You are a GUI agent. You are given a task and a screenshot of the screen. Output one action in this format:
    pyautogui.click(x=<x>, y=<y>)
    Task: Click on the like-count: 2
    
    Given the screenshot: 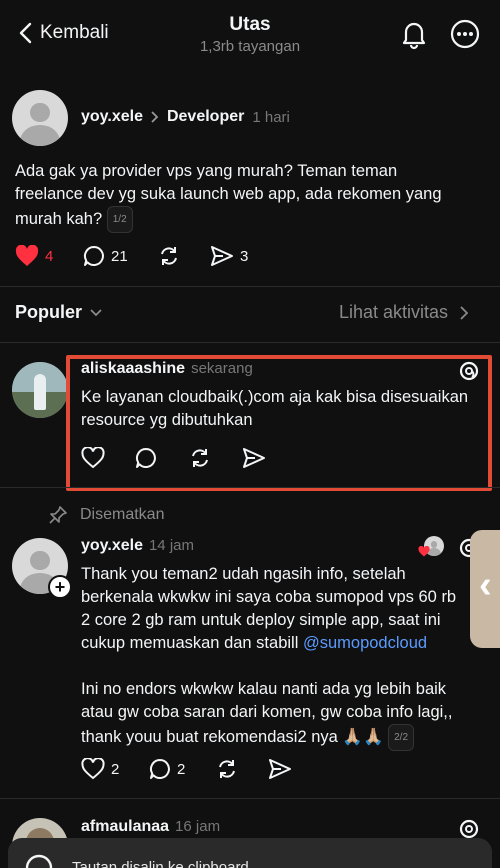 What is the action you would take?
    pyautogui.click(x=115, y=769)
    